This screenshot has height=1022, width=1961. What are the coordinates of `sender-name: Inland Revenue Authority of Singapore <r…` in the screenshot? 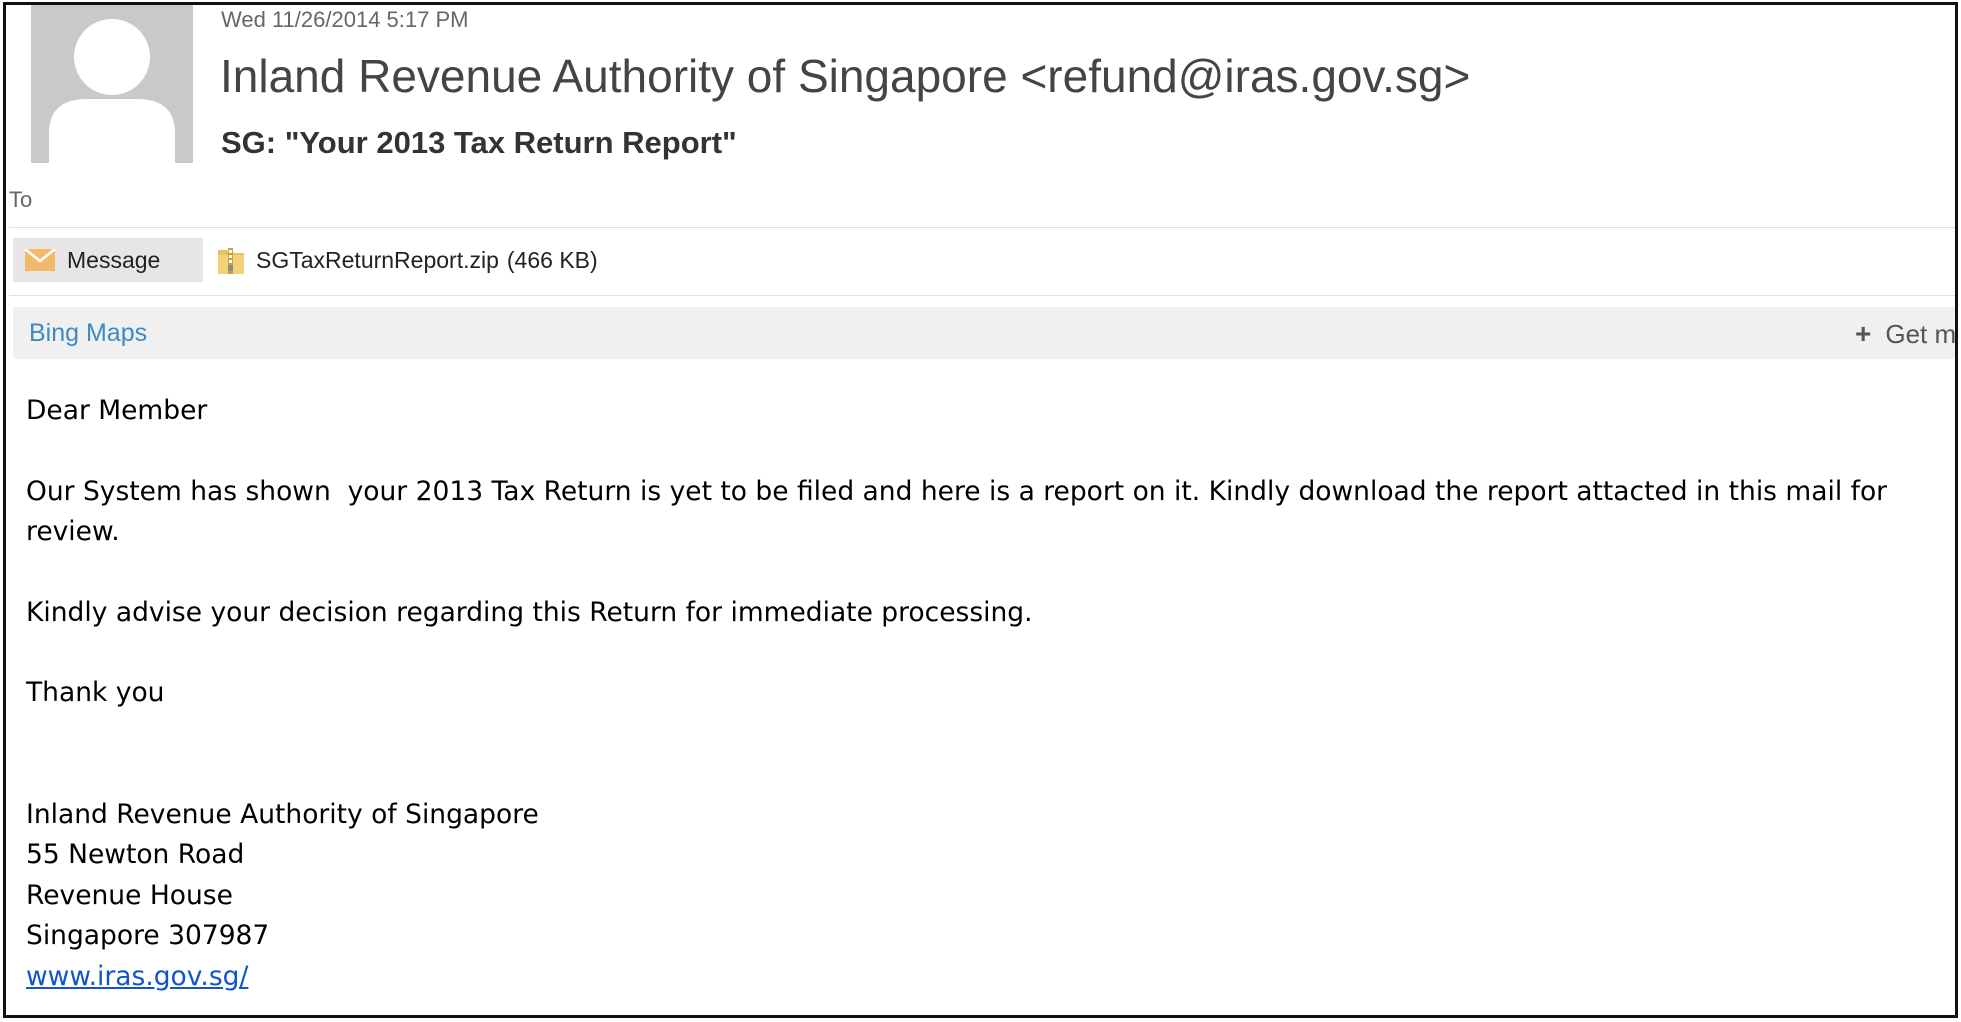 It's located at (845, 76).